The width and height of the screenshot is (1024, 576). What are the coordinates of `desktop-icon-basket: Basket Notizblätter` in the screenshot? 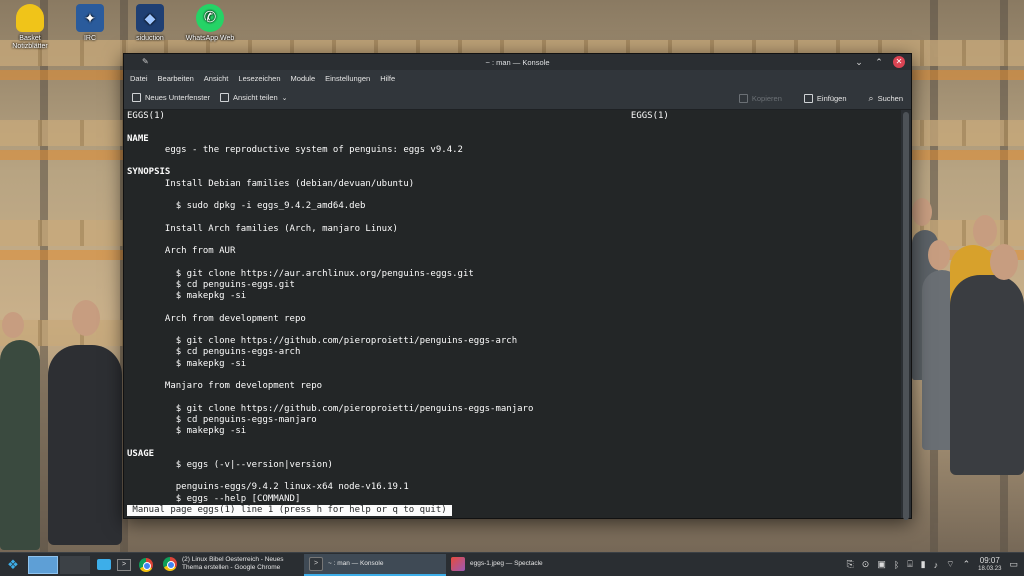 It's located at (30, 27).